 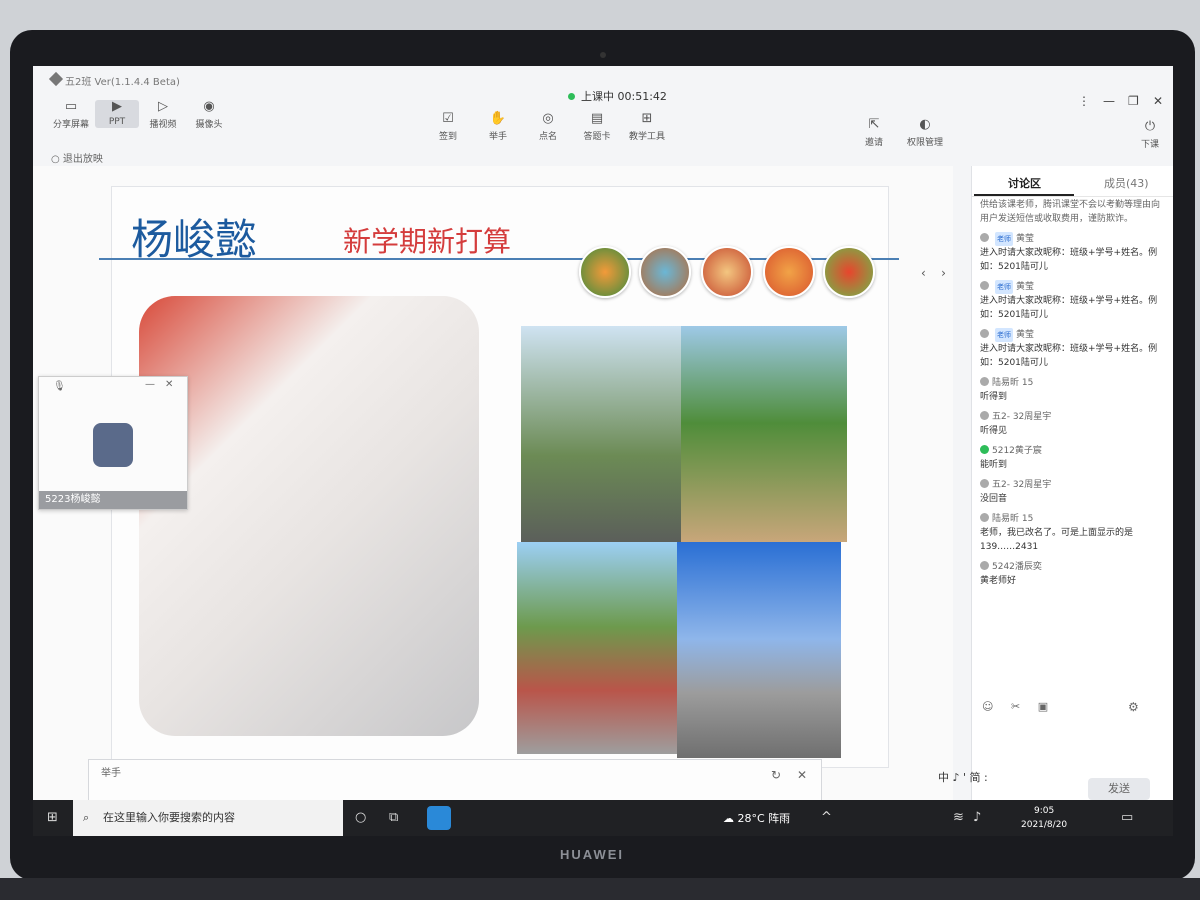 What do you see at coordinates (646, 137) in the screenshot?
I see `teaching-tools-label: 教学工具` at bounding box center [646, 137].